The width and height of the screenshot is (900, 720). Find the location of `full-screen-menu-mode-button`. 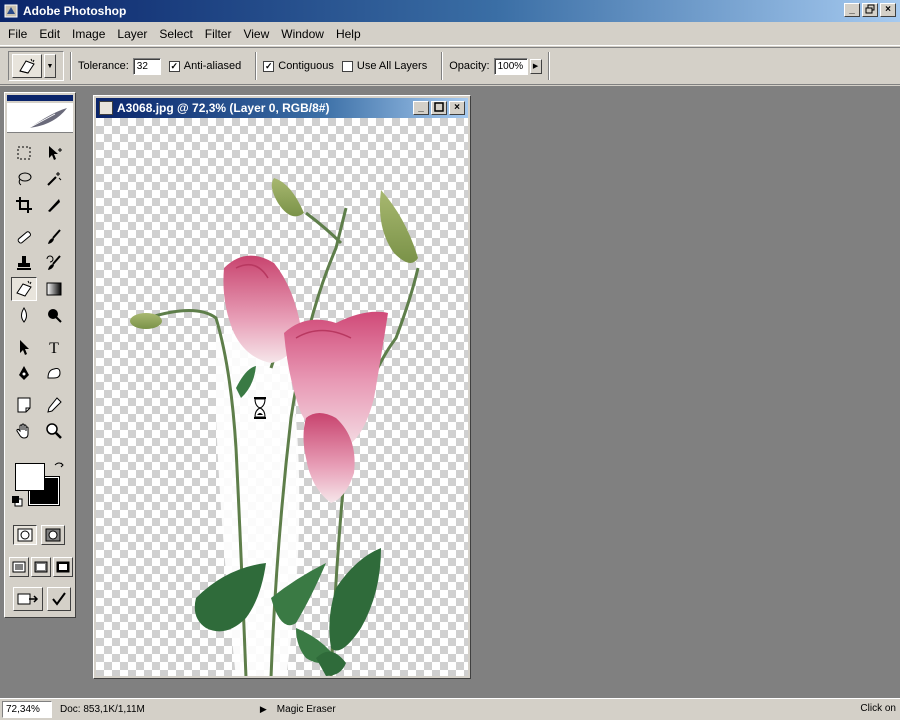

full-screen-menu-mode-button is located at coordinates (41, 567).